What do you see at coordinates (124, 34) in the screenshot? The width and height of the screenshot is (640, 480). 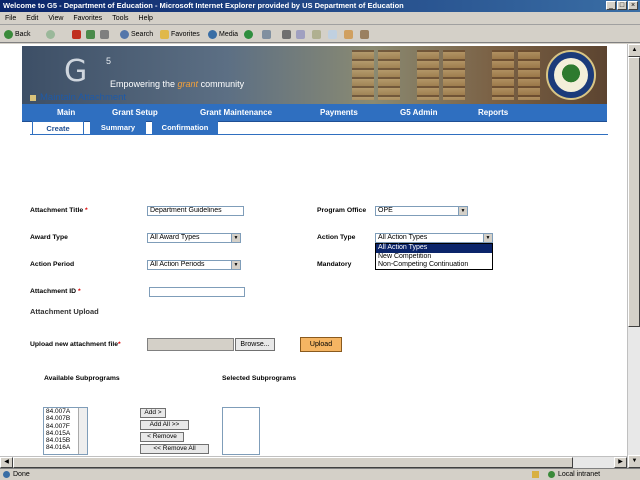 I see `search-icon` at bounding box center [124, 34].